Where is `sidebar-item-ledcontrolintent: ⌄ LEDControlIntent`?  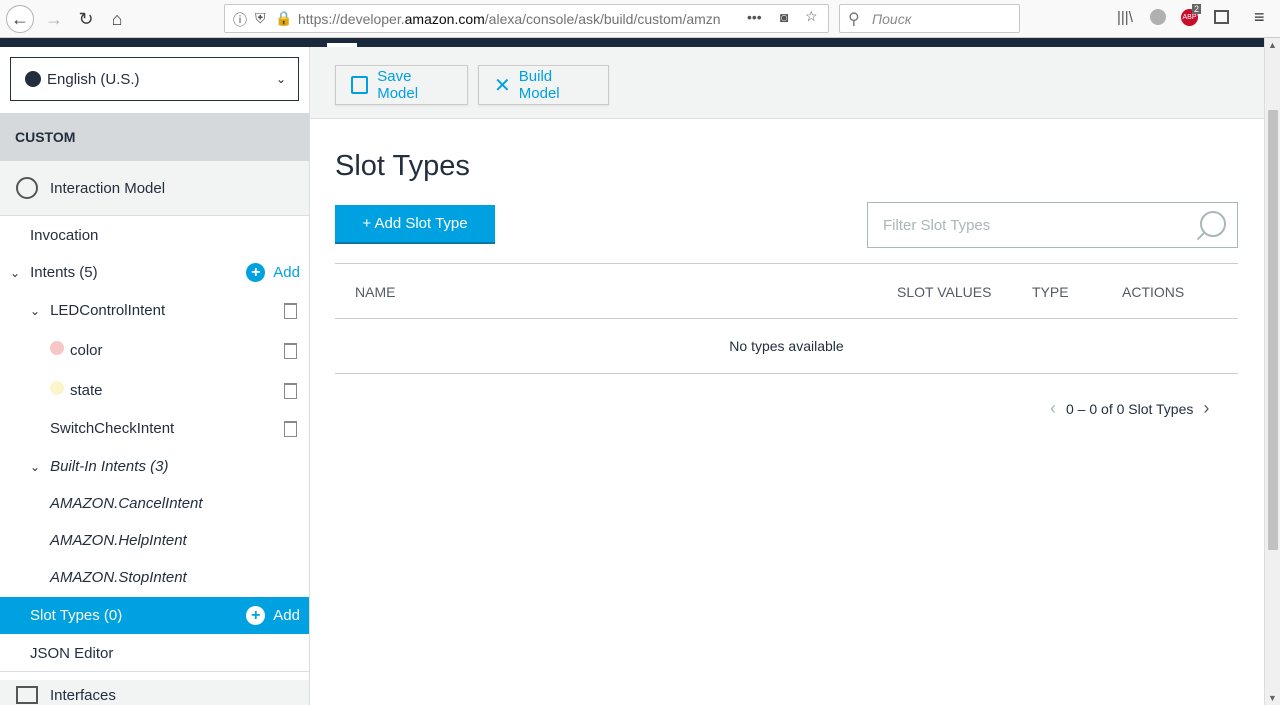 sidebar-item-ledcontrolintent: ⌄ LEDControlIntent is located at coordinates (154, 310).